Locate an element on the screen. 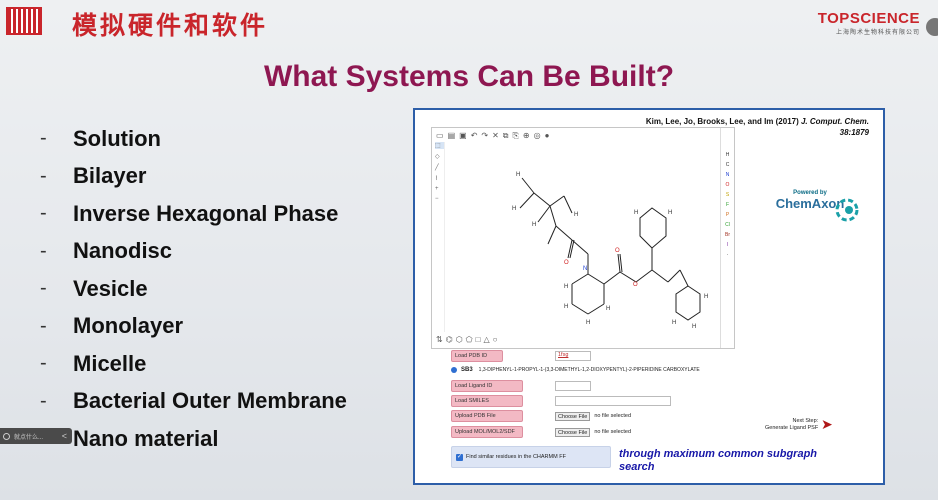 Image resolution: width=938 pixels, height=500 pixels. list-item: - Bilayer is located at coordinates (193, 177).